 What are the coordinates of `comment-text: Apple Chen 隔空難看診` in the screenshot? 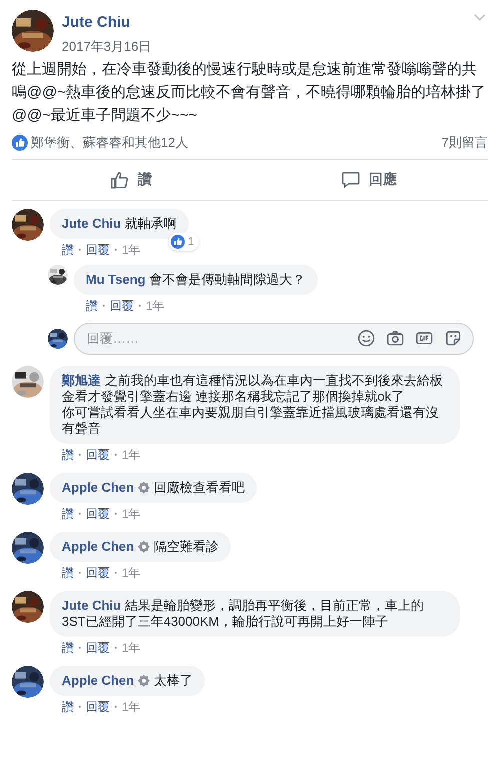 It's located at (141, 546).